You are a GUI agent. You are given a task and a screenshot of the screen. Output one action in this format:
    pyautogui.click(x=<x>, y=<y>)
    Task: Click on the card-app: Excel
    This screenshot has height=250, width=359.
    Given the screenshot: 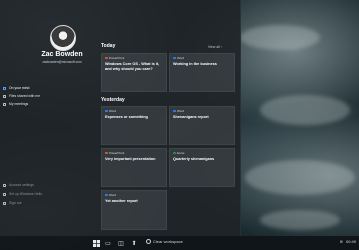 What is the action you would take?
    pyautogui.click(x=178, y=153)
    